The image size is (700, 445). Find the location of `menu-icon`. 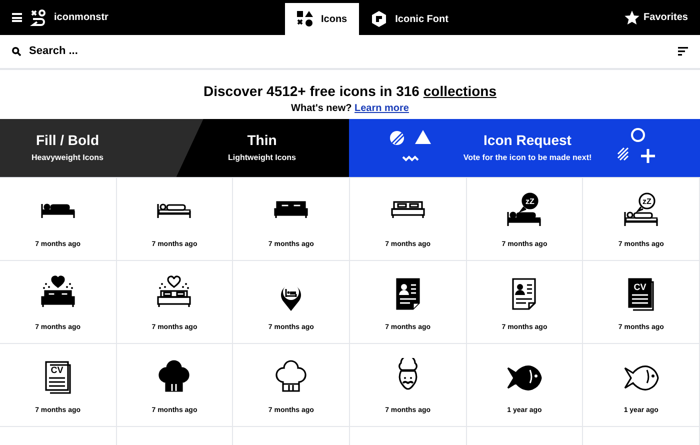

menu-icon is located at coordinates (17, 17).